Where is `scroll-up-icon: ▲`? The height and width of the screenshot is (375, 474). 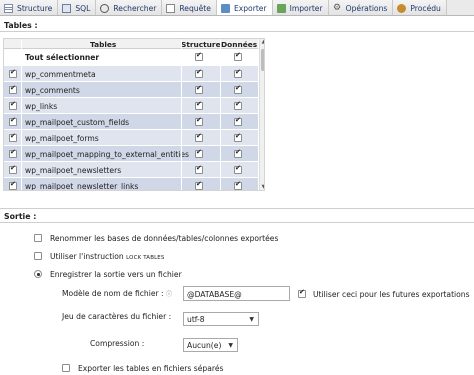
scroll-up-icon: ▲ is located at coordinates (262, 42).